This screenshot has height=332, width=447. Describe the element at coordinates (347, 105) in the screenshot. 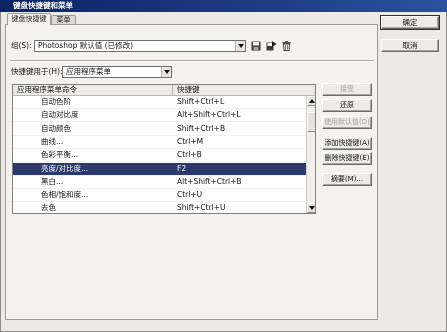

I see `undo-button: 还原` at that location.